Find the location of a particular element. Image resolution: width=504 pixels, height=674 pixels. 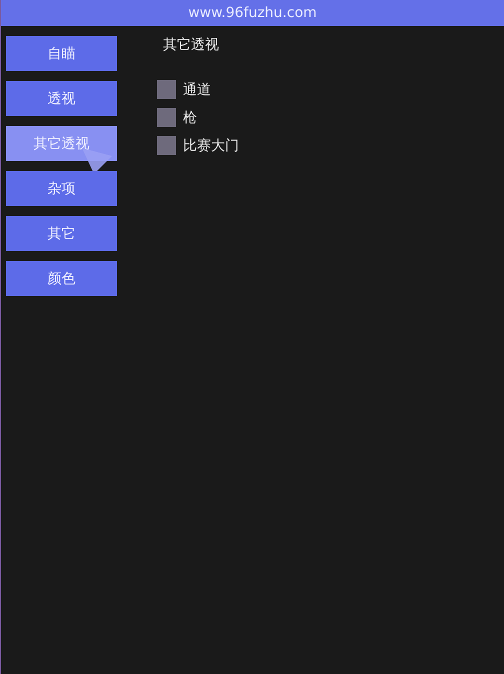

sidebar-tab: 杂项 is located at coordinates (61, 188).